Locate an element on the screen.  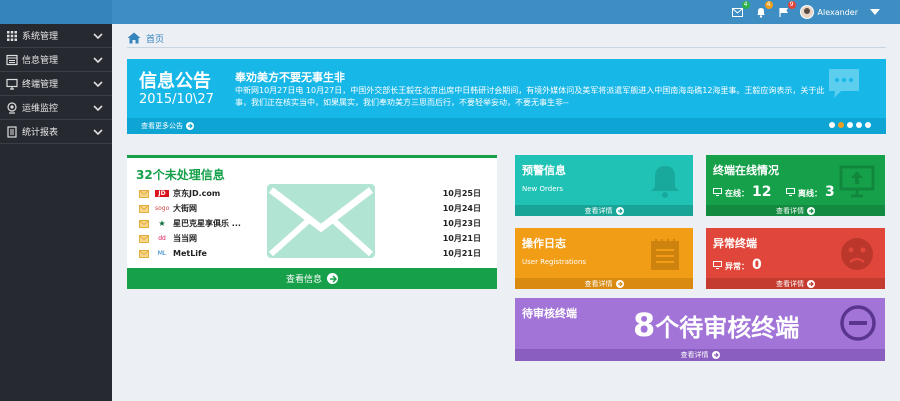
avatar is located at coordinates (806, 12).